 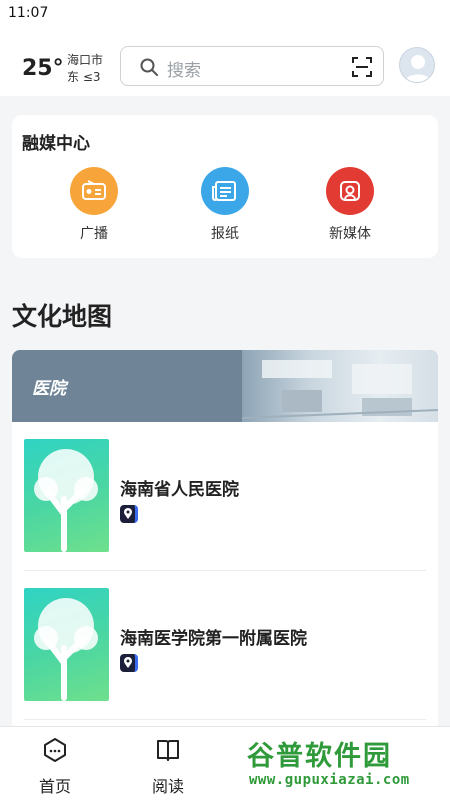 I want to click on radio-icon, so click(x=94, y=191).